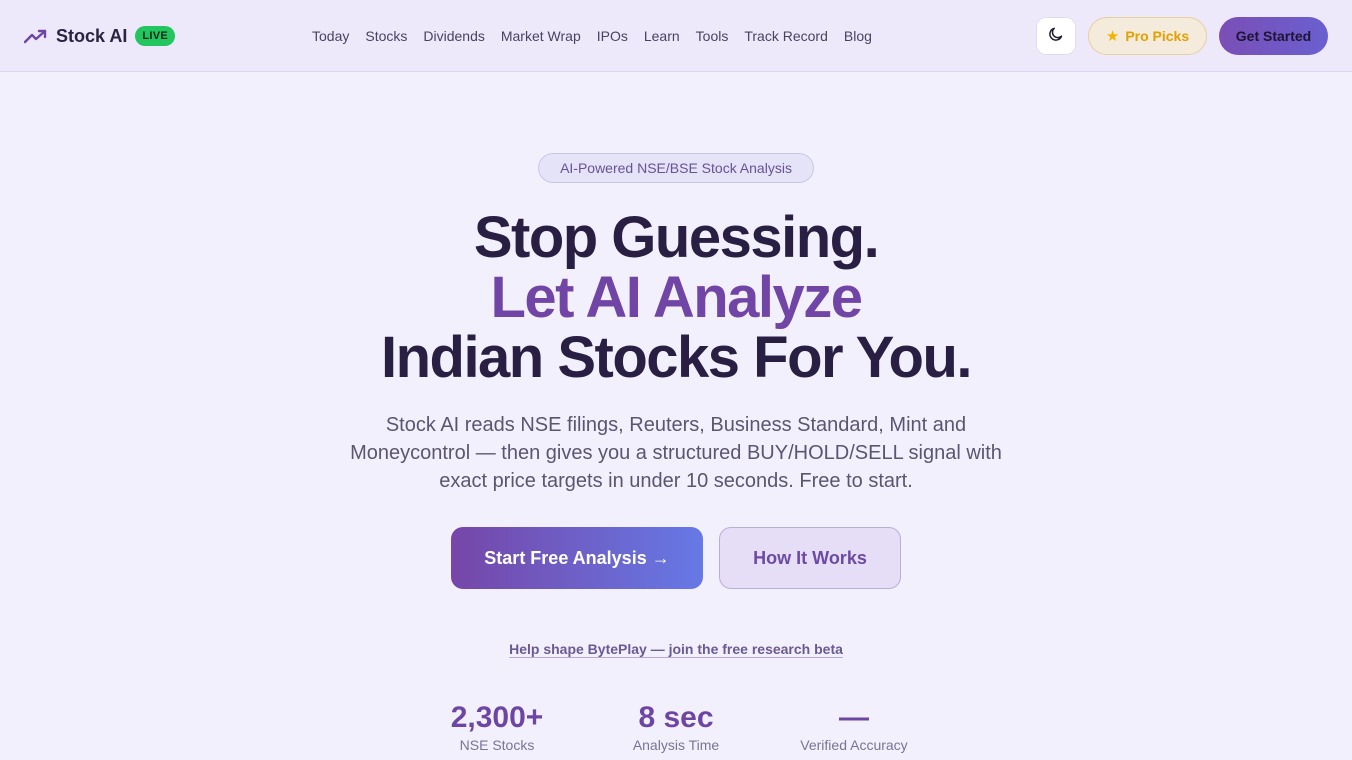 Image resolution: width=1352 pixels, height=760 pixels. Describe the element at coordinates (577, 558) in the screenshot. I see `start-free-analysis-button: Start Free Analysis →` at that location.